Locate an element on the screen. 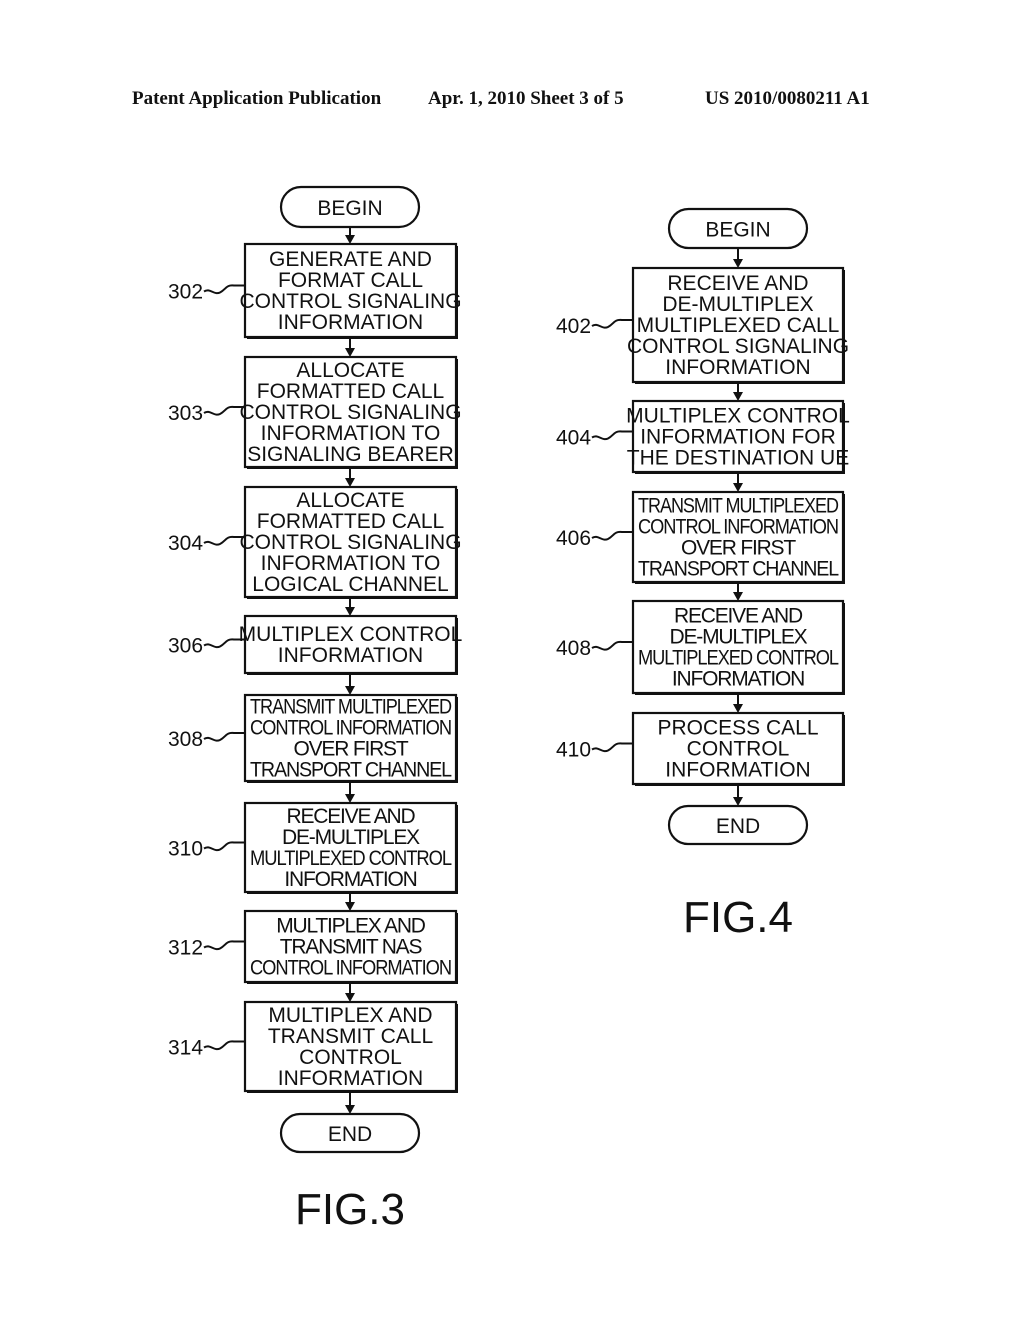 The width and height of the screenshot is (1024, 1320). step-text-line: GENERATE AND is located at coordinates (350, 259).